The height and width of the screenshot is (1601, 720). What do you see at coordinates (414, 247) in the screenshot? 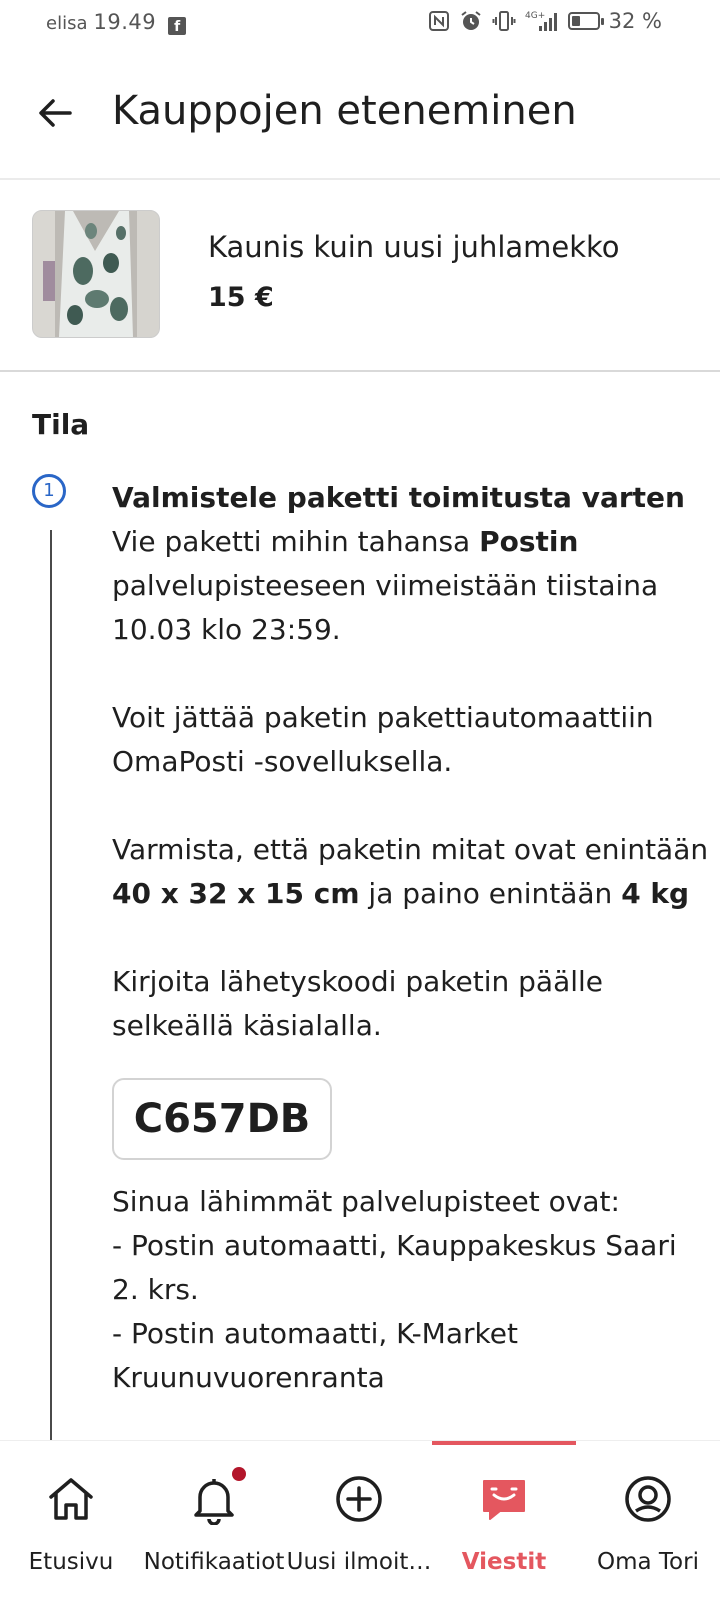
I see `product-title: Kaunis kuin uusi juhlamekko` at bounding box center [414, 247].